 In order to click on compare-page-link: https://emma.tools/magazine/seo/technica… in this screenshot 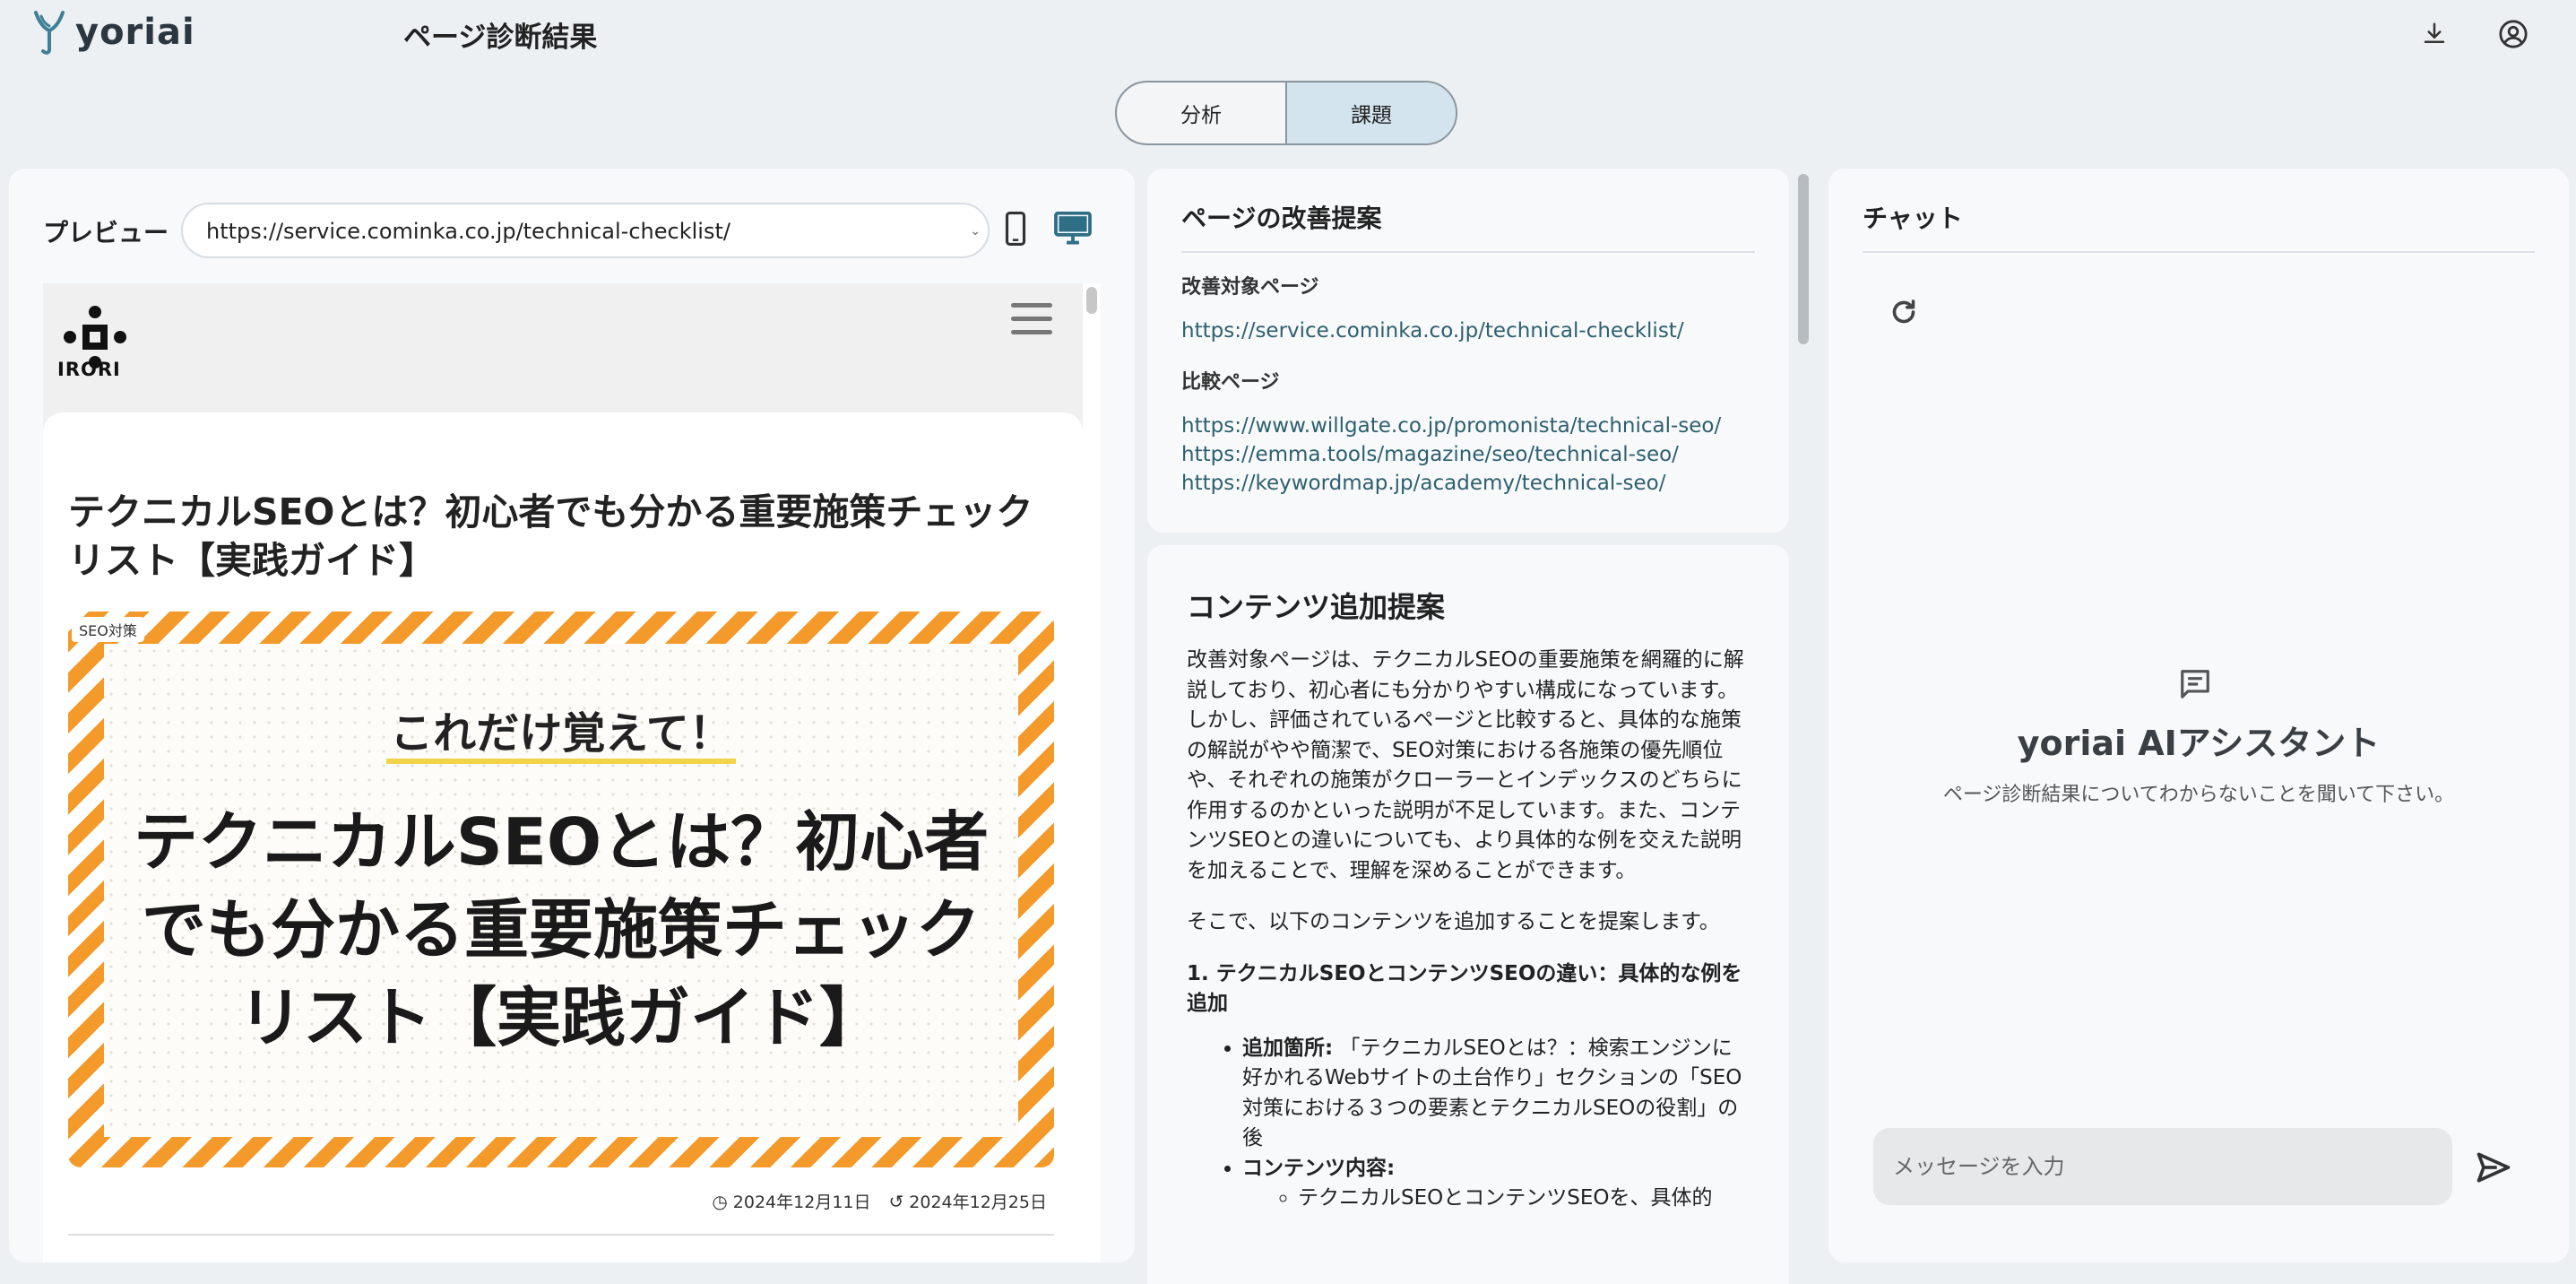, I will do `click(1430, 454)`.